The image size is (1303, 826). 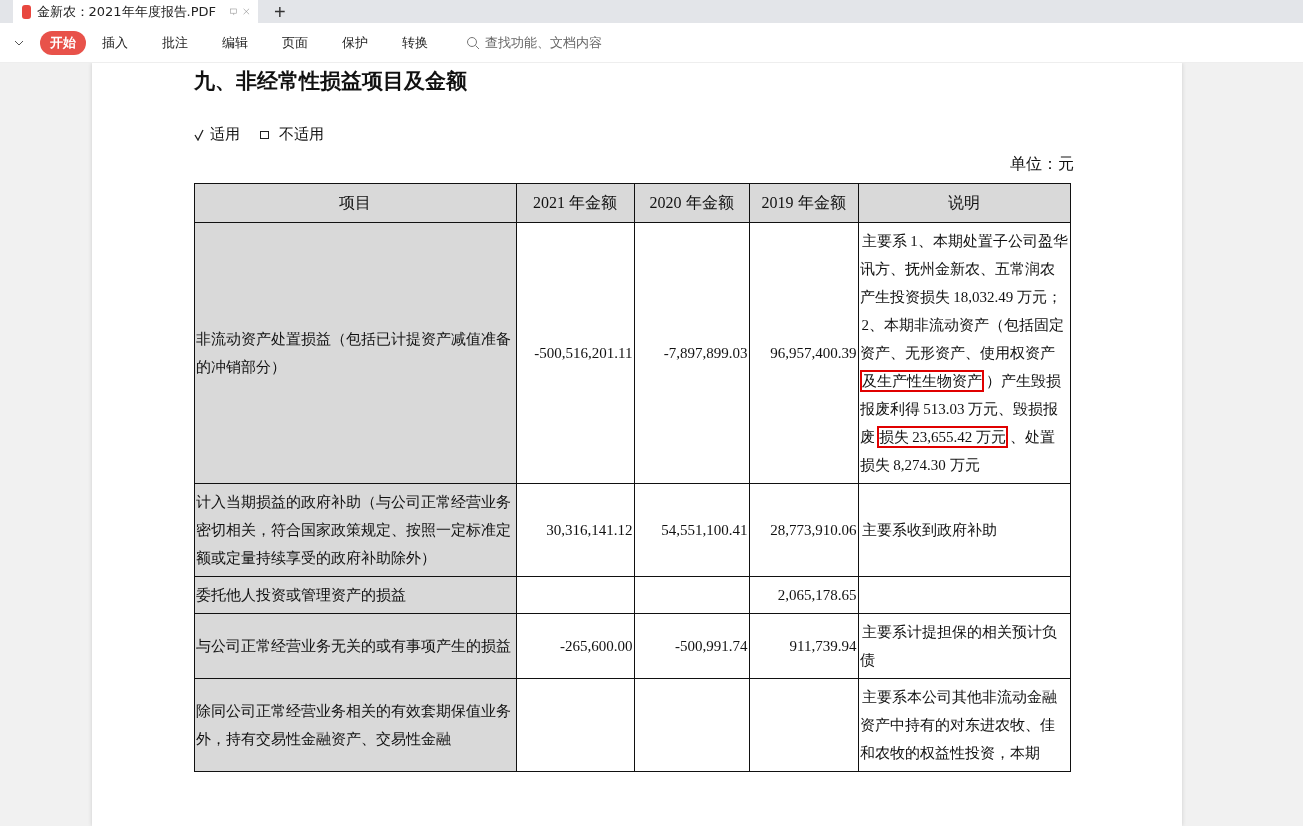 I want to click on monitor-icon, so click(x=234, y=11).